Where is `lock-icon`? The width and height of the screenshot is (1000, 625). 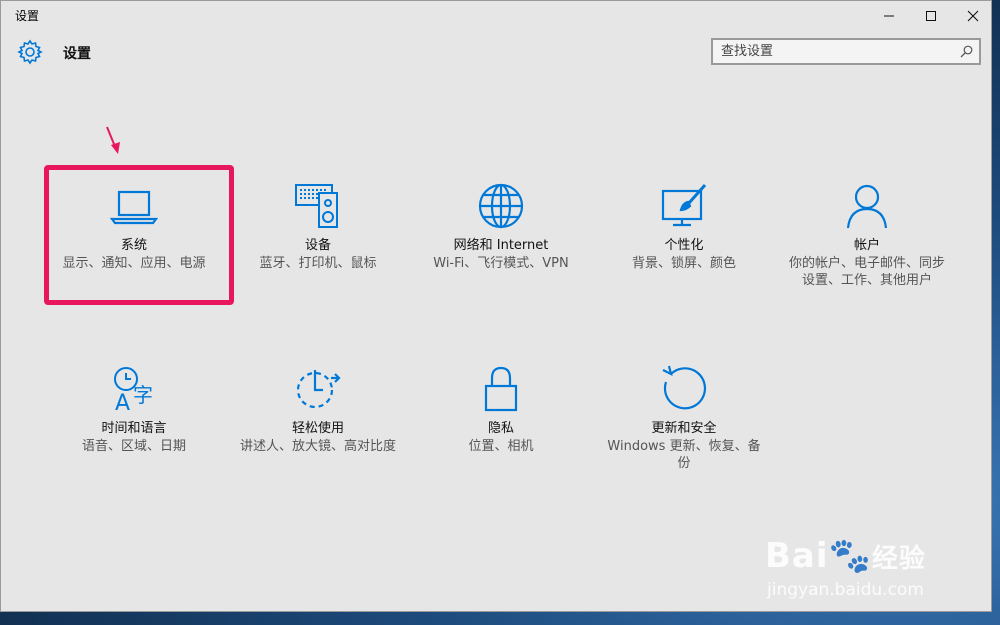 lock-icon is located at coordinates (501, 389).